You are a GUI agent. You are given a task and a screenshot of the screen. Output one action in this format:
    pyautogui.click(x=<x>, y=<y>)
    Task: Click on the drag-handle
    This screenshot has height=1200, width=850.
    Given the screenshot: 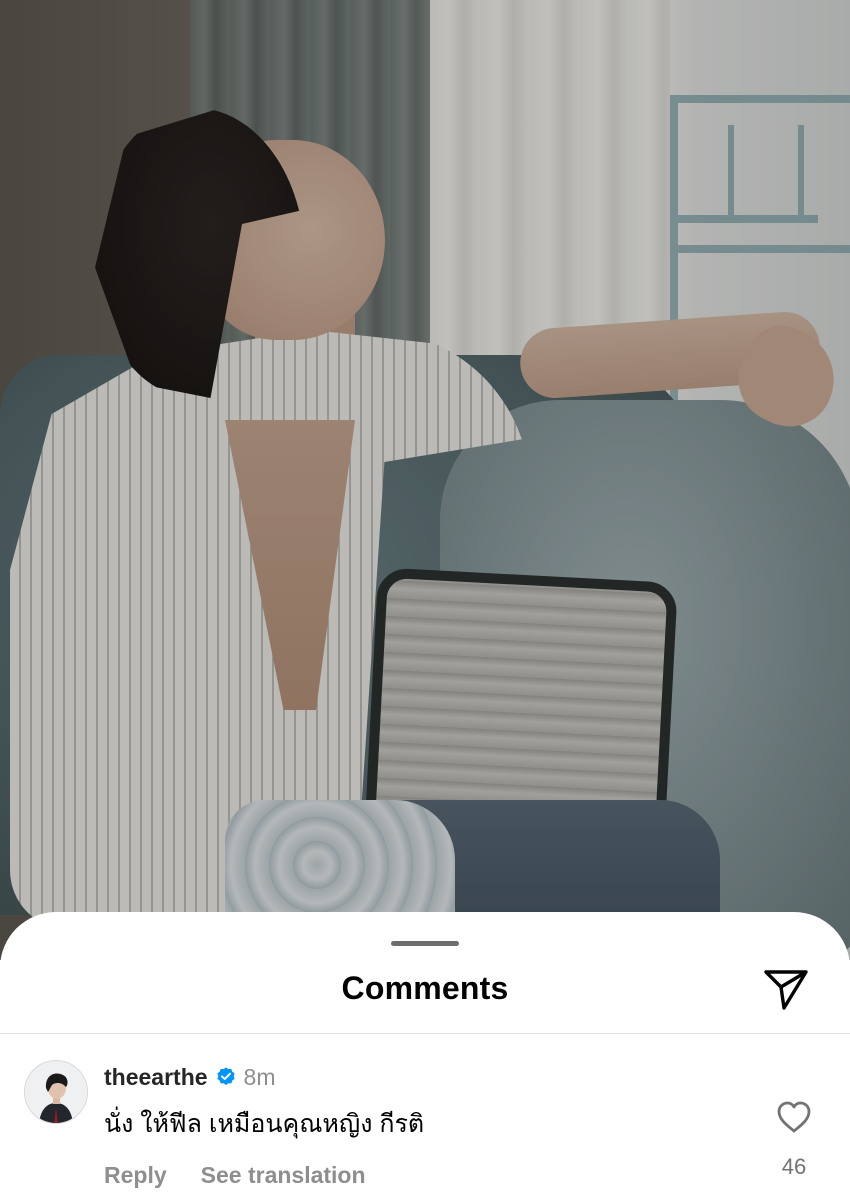 What is the action you would take?
    pyautogui.click(x=425, y=943)
    